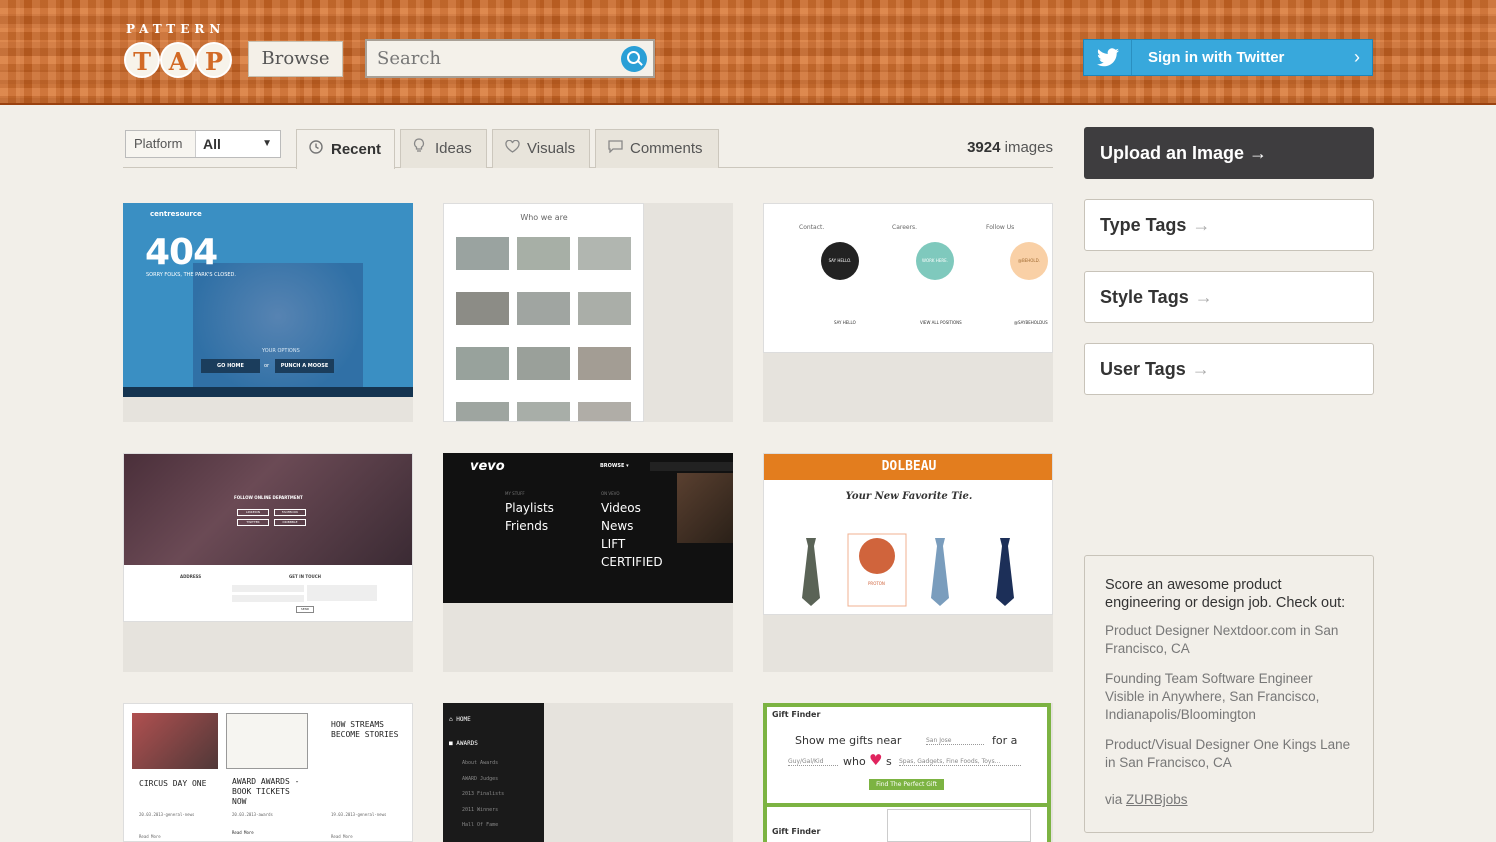 The image size is (1496, 842). What do you see at coordinates (529, 508) in the screenshot?
I see `thumb-playlists: Playlists` at bounding box center [529, 508].